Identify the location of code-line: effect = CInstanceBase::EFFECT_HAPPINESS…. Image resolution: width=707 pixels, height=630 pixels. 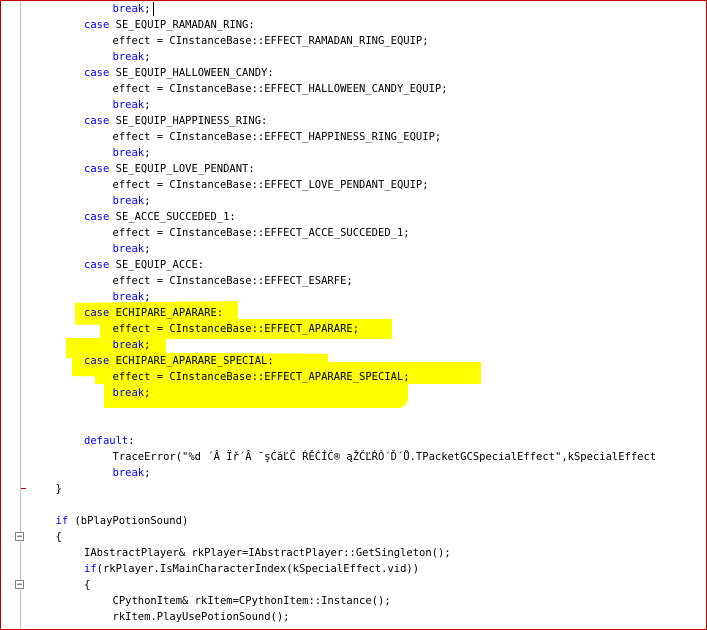
(277, 137).